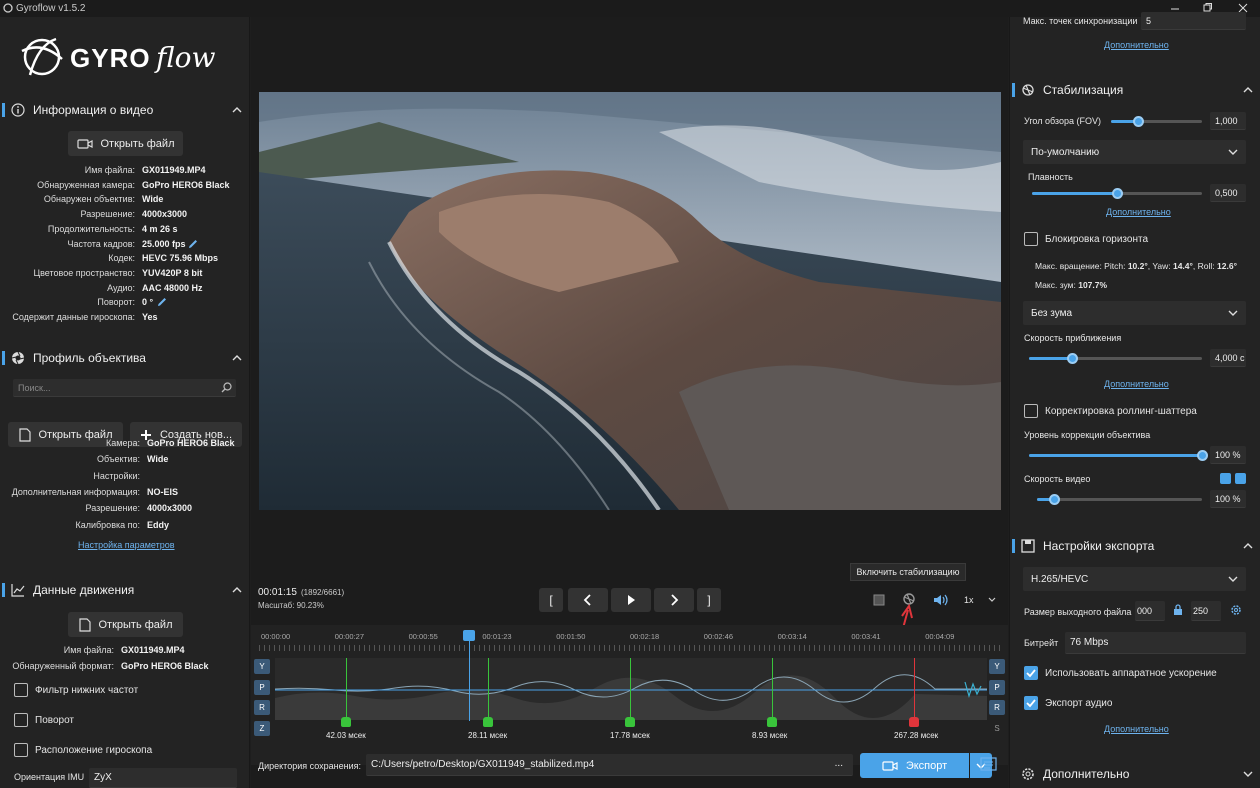 The image size is (1260, 788). What do you see at coordinates (1202, 455) in the screenshot?
I see `lens-correction-knob` at bounding box center [1202, 455].